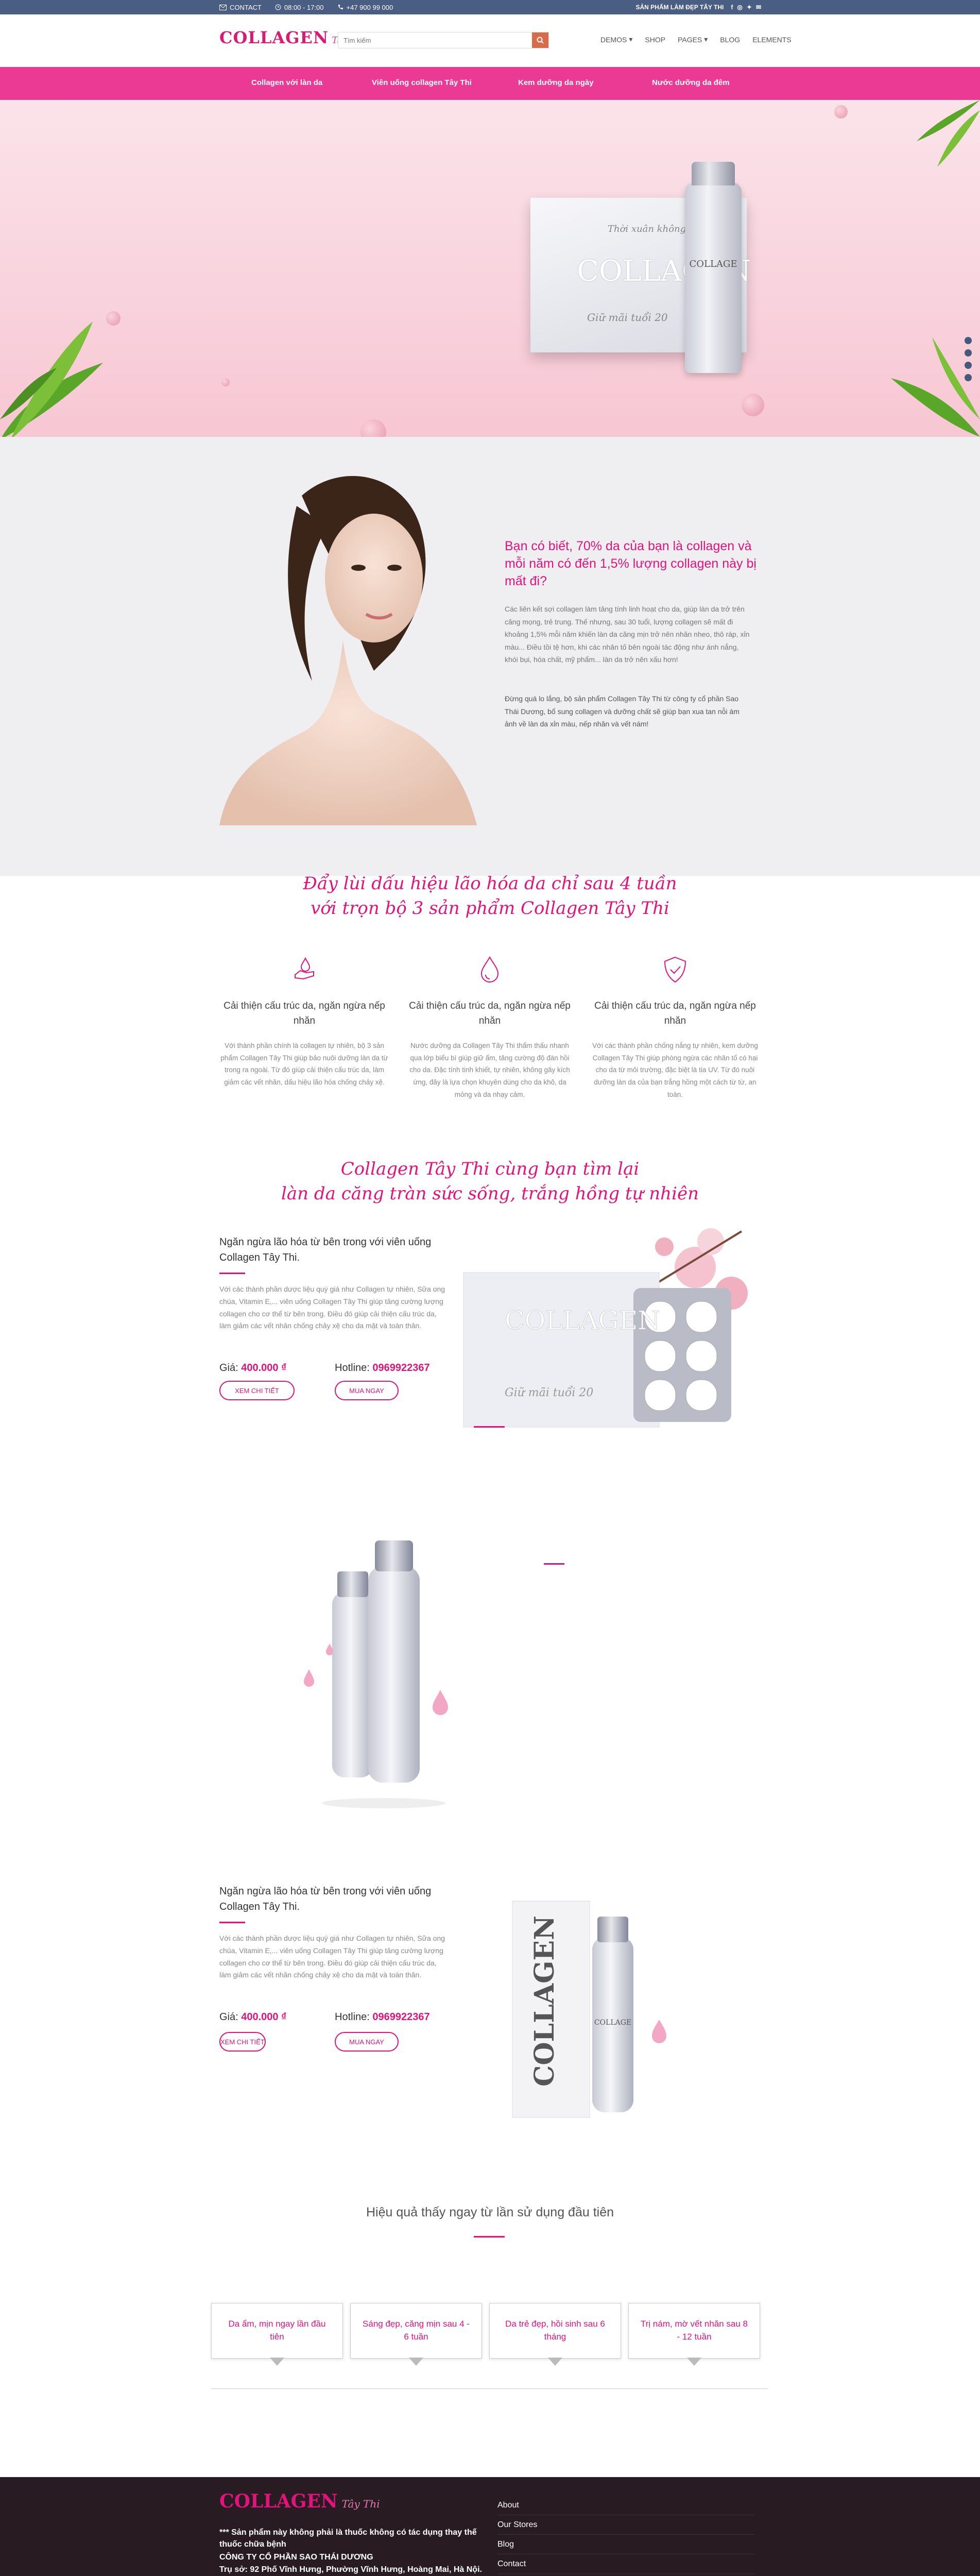  I want to click on nav-demos-label: DEMOS, so click(613, 39).